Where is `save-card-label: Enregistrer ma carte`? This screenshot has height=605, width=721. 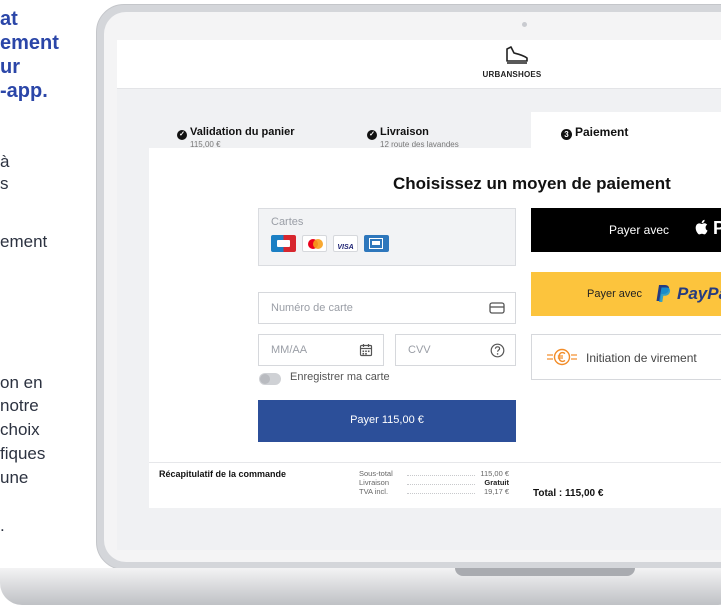
save-card-label: Enregistrer ma carte is located at coordinates (340, 377).